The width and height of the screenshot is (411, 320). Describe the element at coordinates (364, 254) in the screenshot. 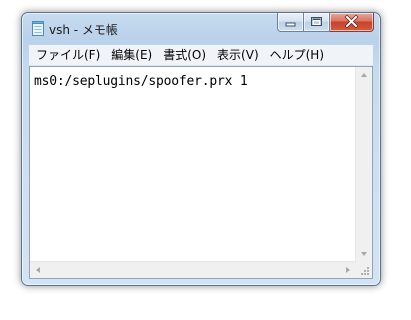

I see `scroll-down-icon` at that location.